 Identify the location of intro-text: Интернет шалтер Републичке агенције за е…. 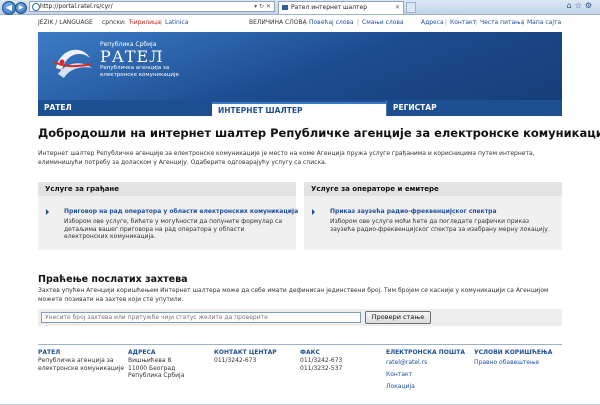
(286, 158).